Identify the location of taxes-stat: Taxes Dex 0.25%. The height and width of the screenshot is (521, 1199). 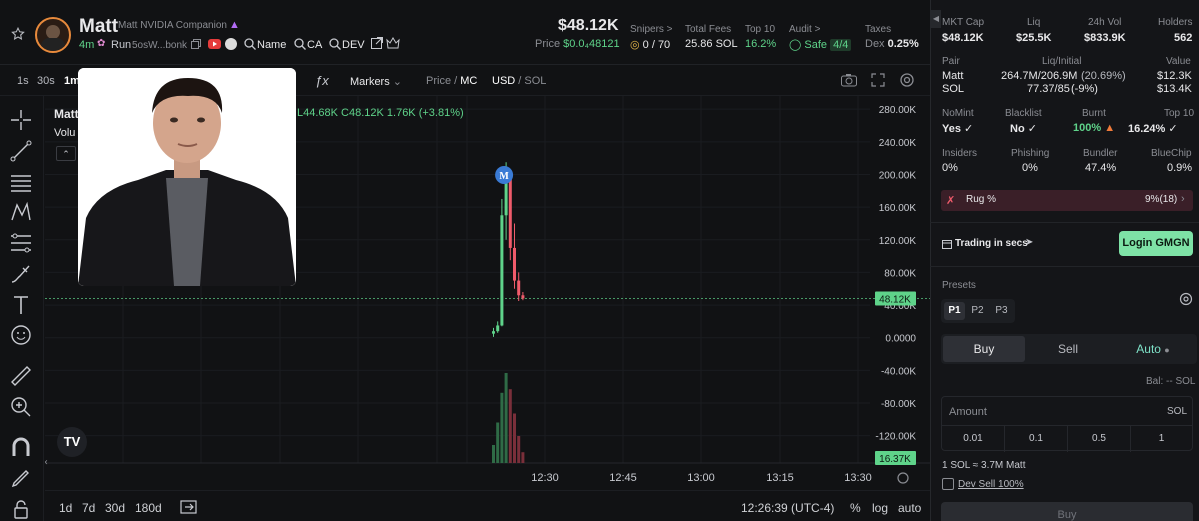
(892, 37).